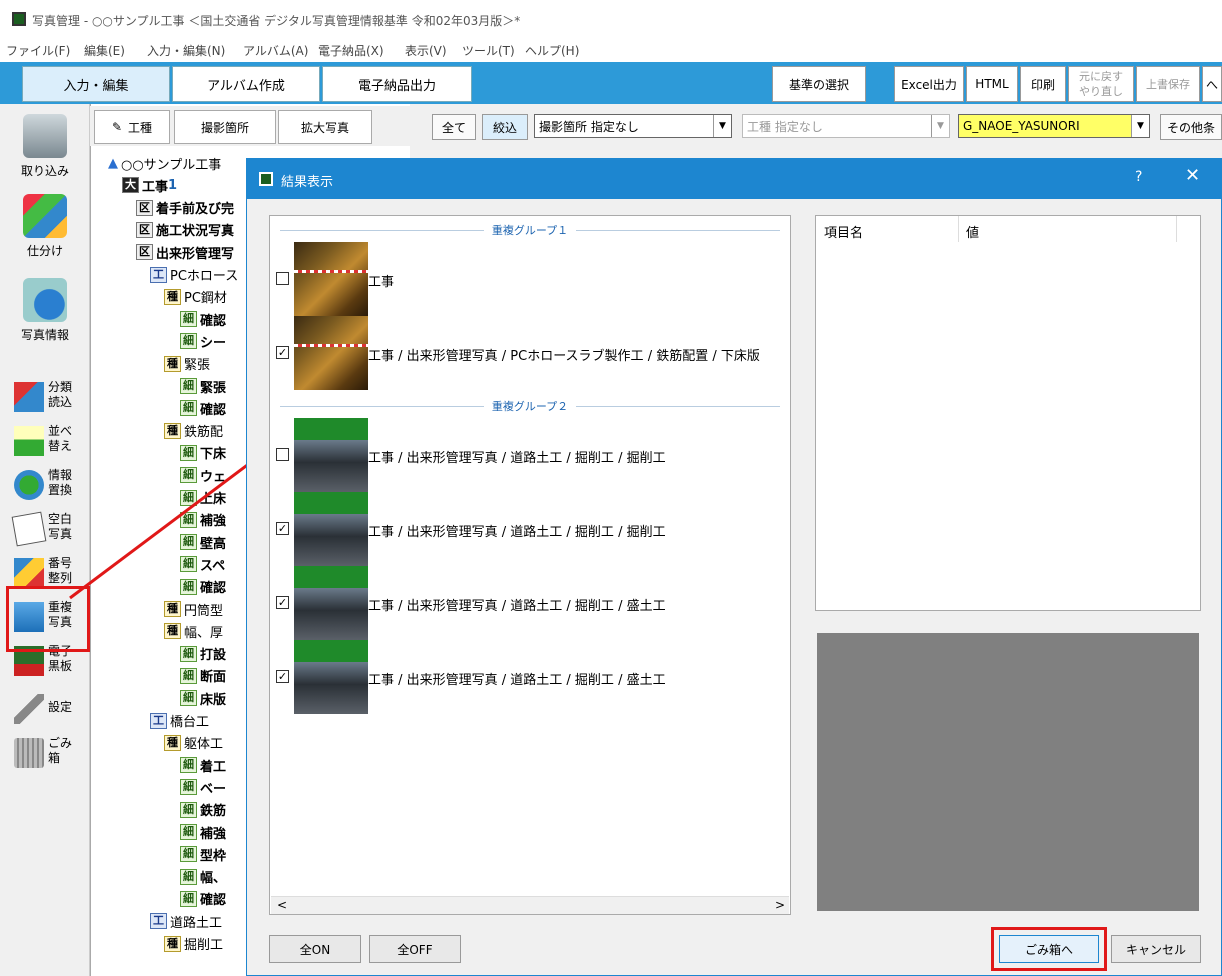  I want to click on group-header: 重複グループ１, so click(530, 230).